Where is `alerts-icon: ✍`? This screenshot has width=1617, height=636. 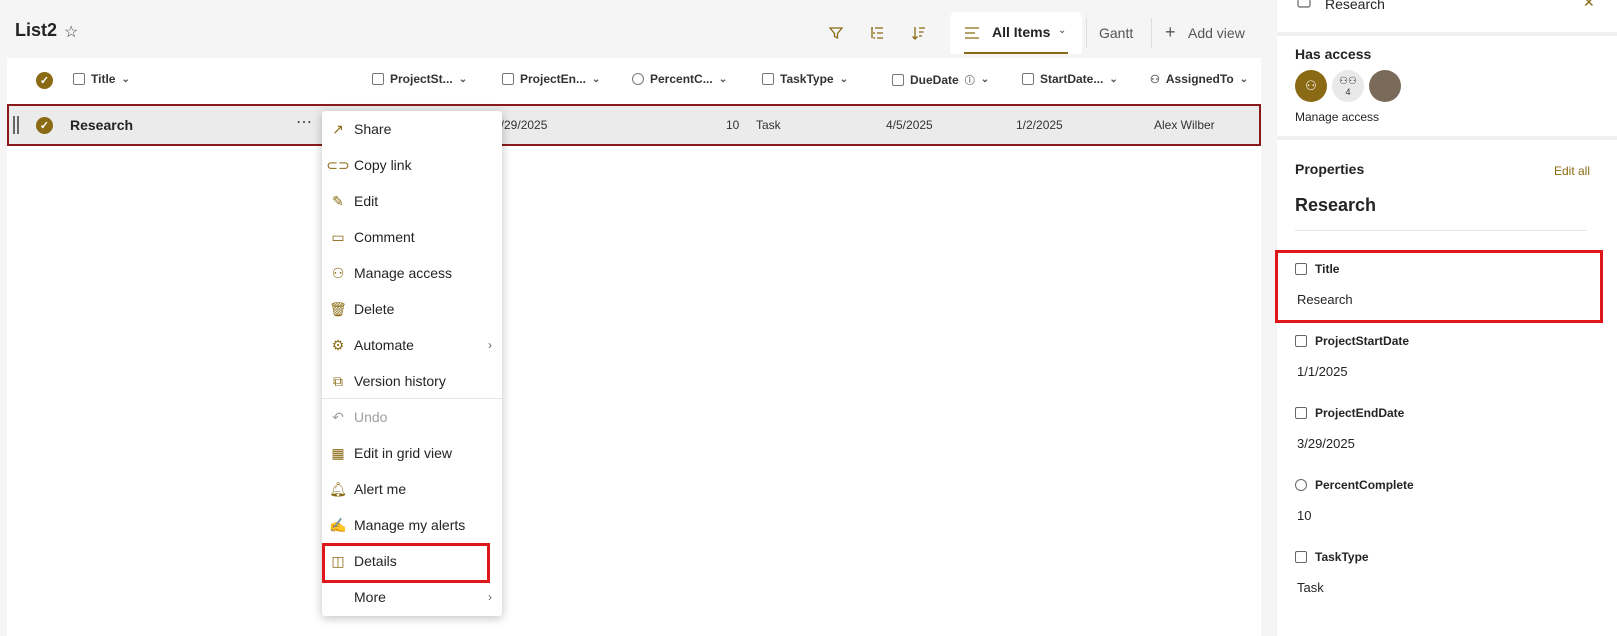 alerts-icon: ✍ is located at coordinates (338, 524).